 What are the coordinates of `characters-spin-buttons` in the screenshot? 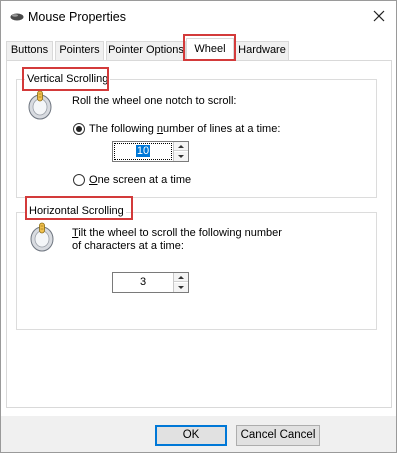 It's located at (180, 282).